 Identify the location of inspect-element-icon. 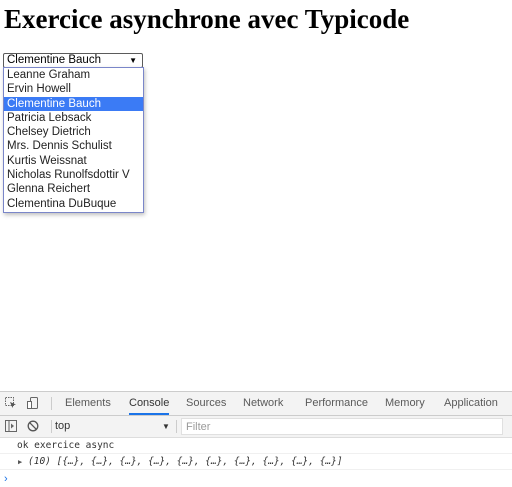
(11, 403).